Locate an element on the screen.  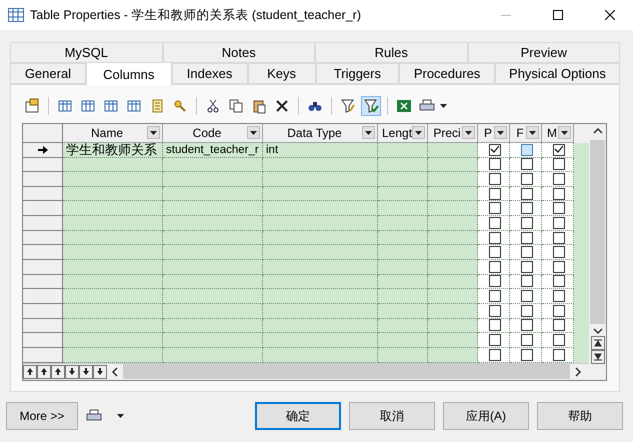
tab: Triggers is located at coordinates (358, 73).